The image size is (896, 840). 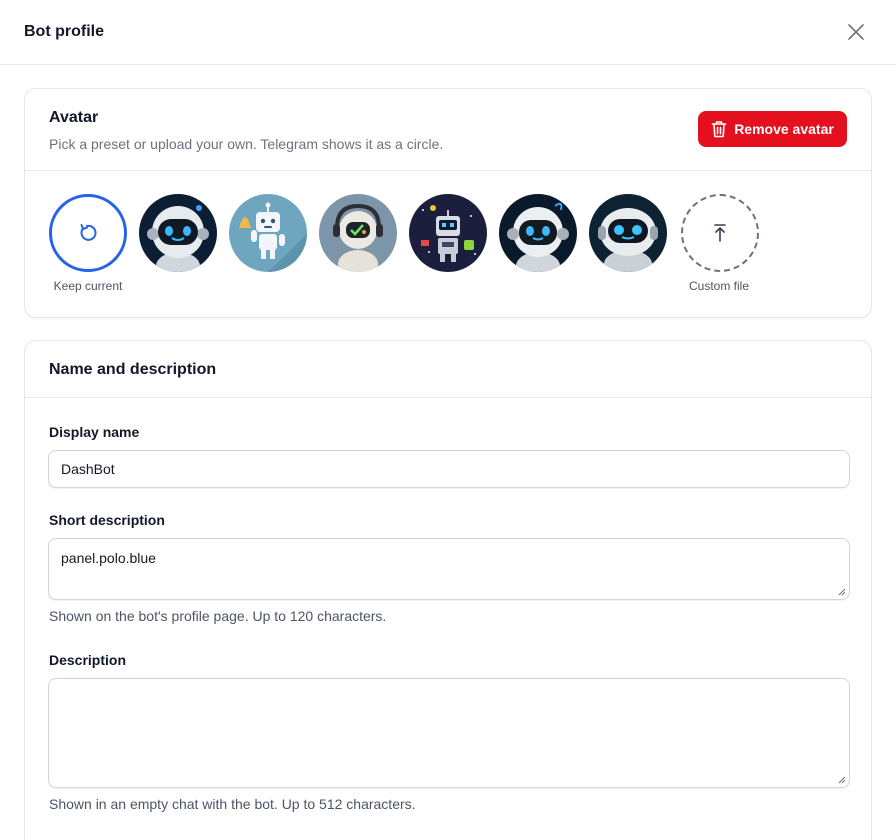 I want to click on description-label: Description, so click(x=88, y=660).